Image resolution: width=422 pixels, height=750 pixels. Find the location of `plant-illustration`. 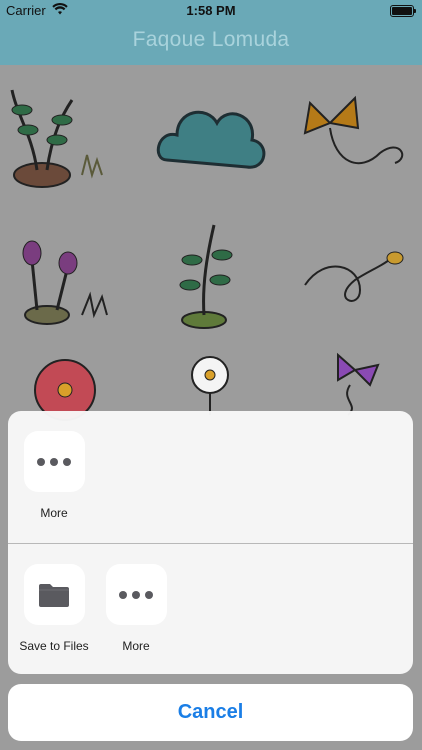

plant-illustration is located at coordinates (62, 135).